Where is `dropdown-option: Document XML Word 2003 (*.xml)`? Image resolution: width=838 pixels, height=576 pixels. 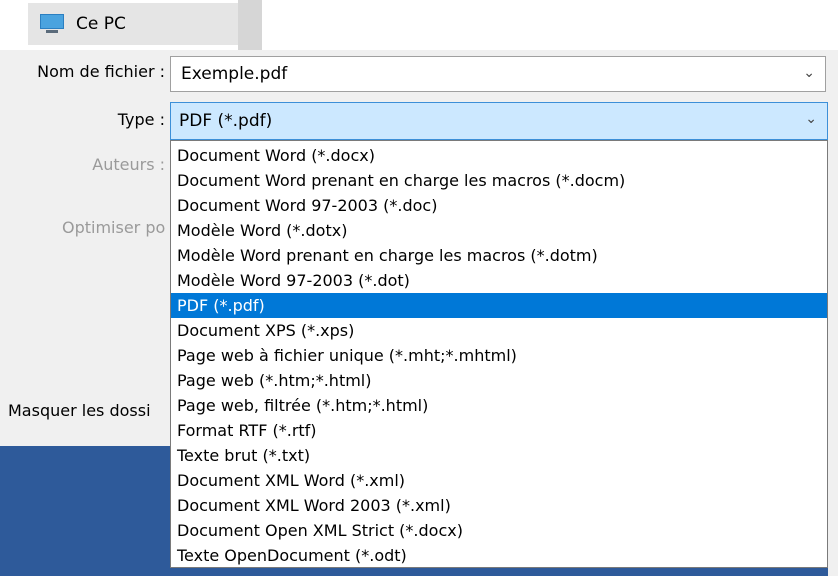 dropdown-option: Document XML Word 2003 (*.xml) is located at coordinates (499, 505).